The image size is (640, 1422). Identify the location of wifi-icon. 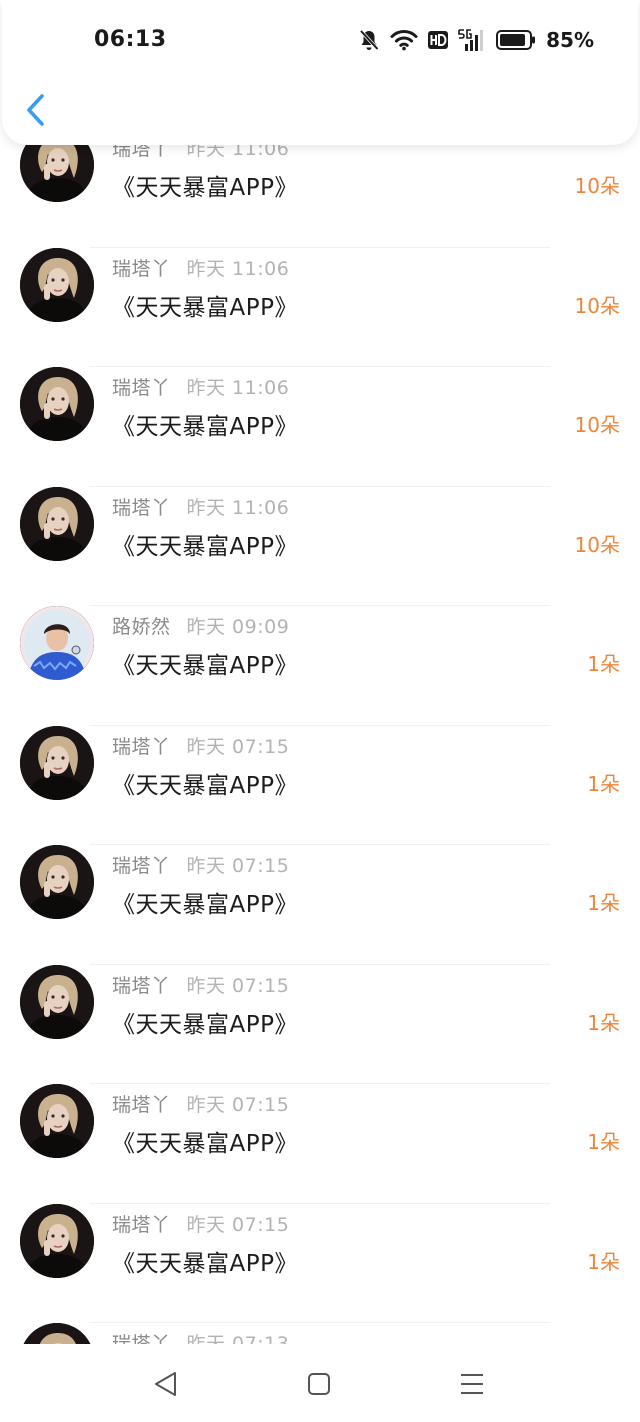
(404, 40).